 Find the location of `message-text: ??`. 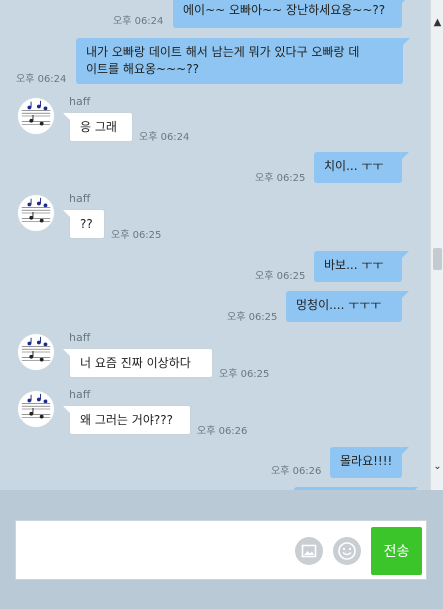

message-text: ?? is located at coordinates (86, 224).